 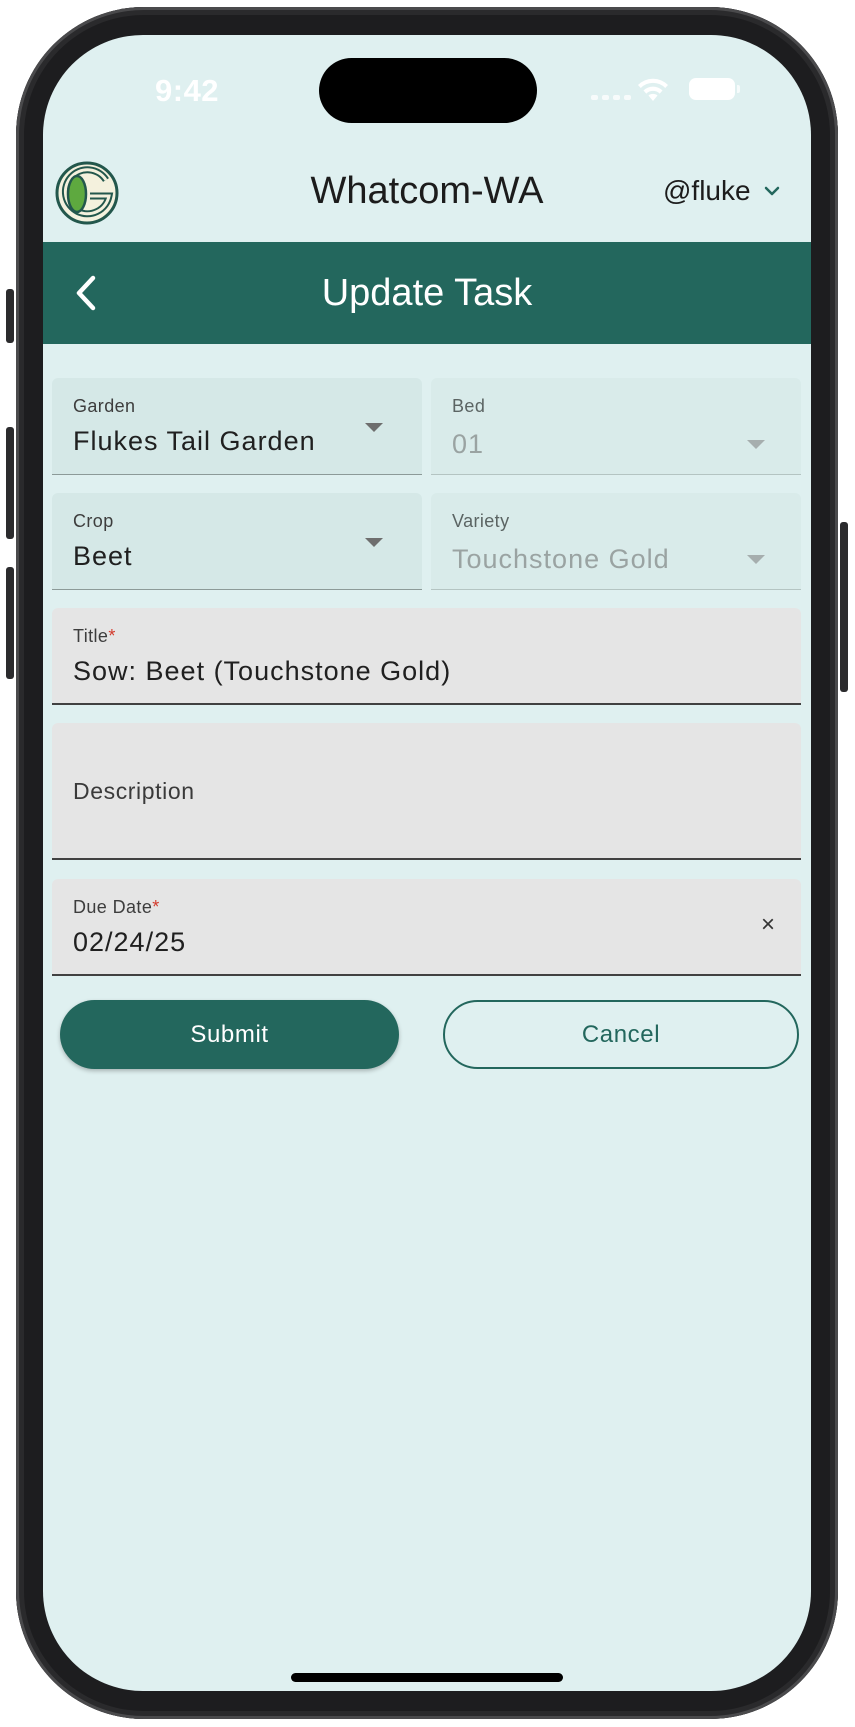 What do you see at coordinates (427, 1677) in the screenshot?
I see `home-indicator` at bounding box center [427, 1677].